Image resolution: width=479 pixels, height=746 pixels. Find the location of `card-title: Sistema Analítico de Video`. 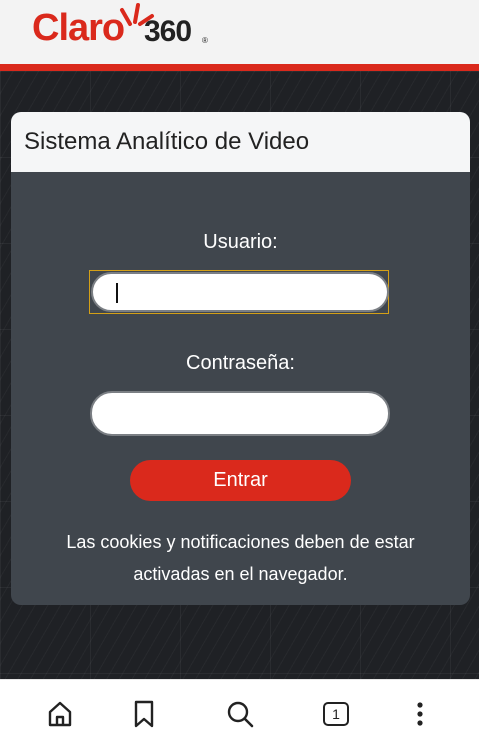

card-title: Sistema Analítico de Video is located at coordinates (167, 141).